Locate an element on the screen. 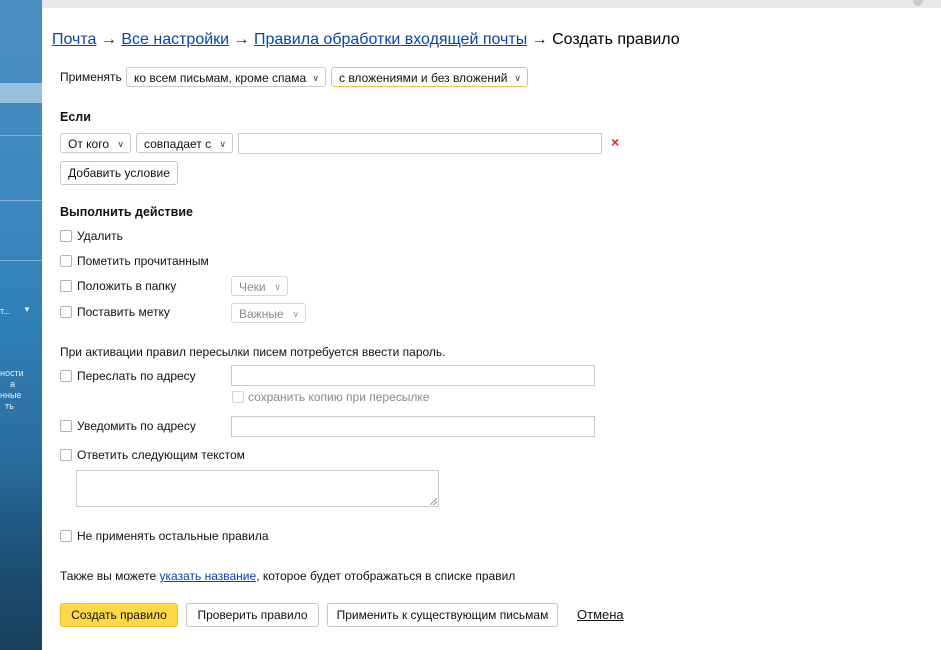 The height and width of the screenshot is (650, 941). keep-copy-label: сохранить копию при пересылке is located at coordinates (339, 397).